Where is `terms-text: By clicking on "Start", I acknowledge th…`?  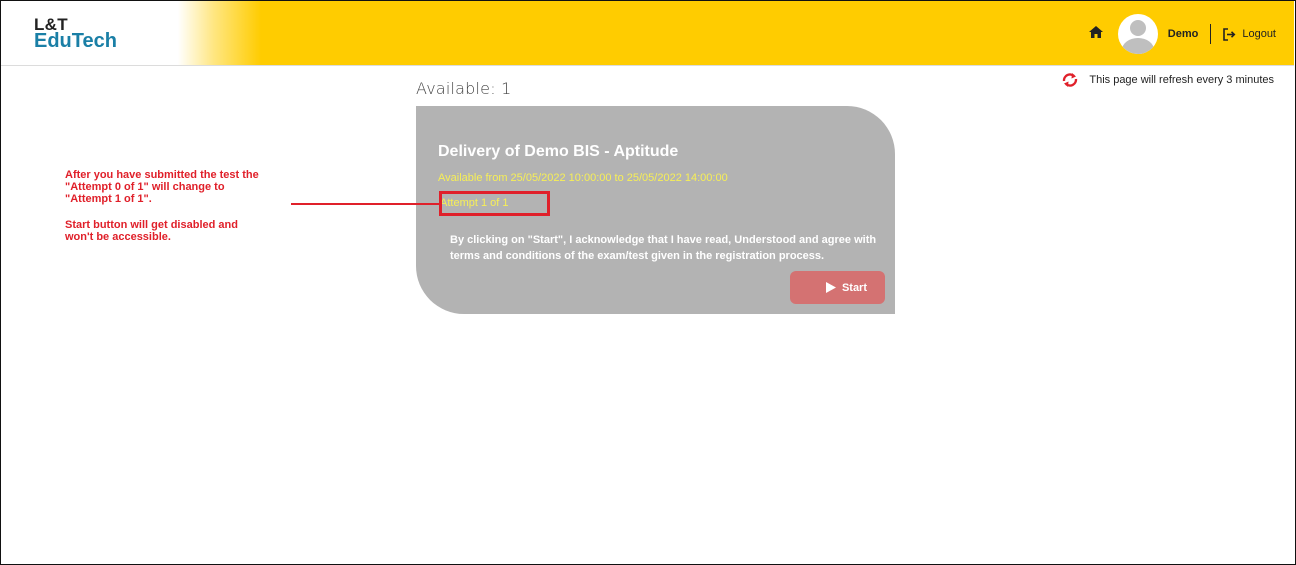
terms-text: By clicking on "Start", I acknowledge th… is located at coordinates (663, 248).